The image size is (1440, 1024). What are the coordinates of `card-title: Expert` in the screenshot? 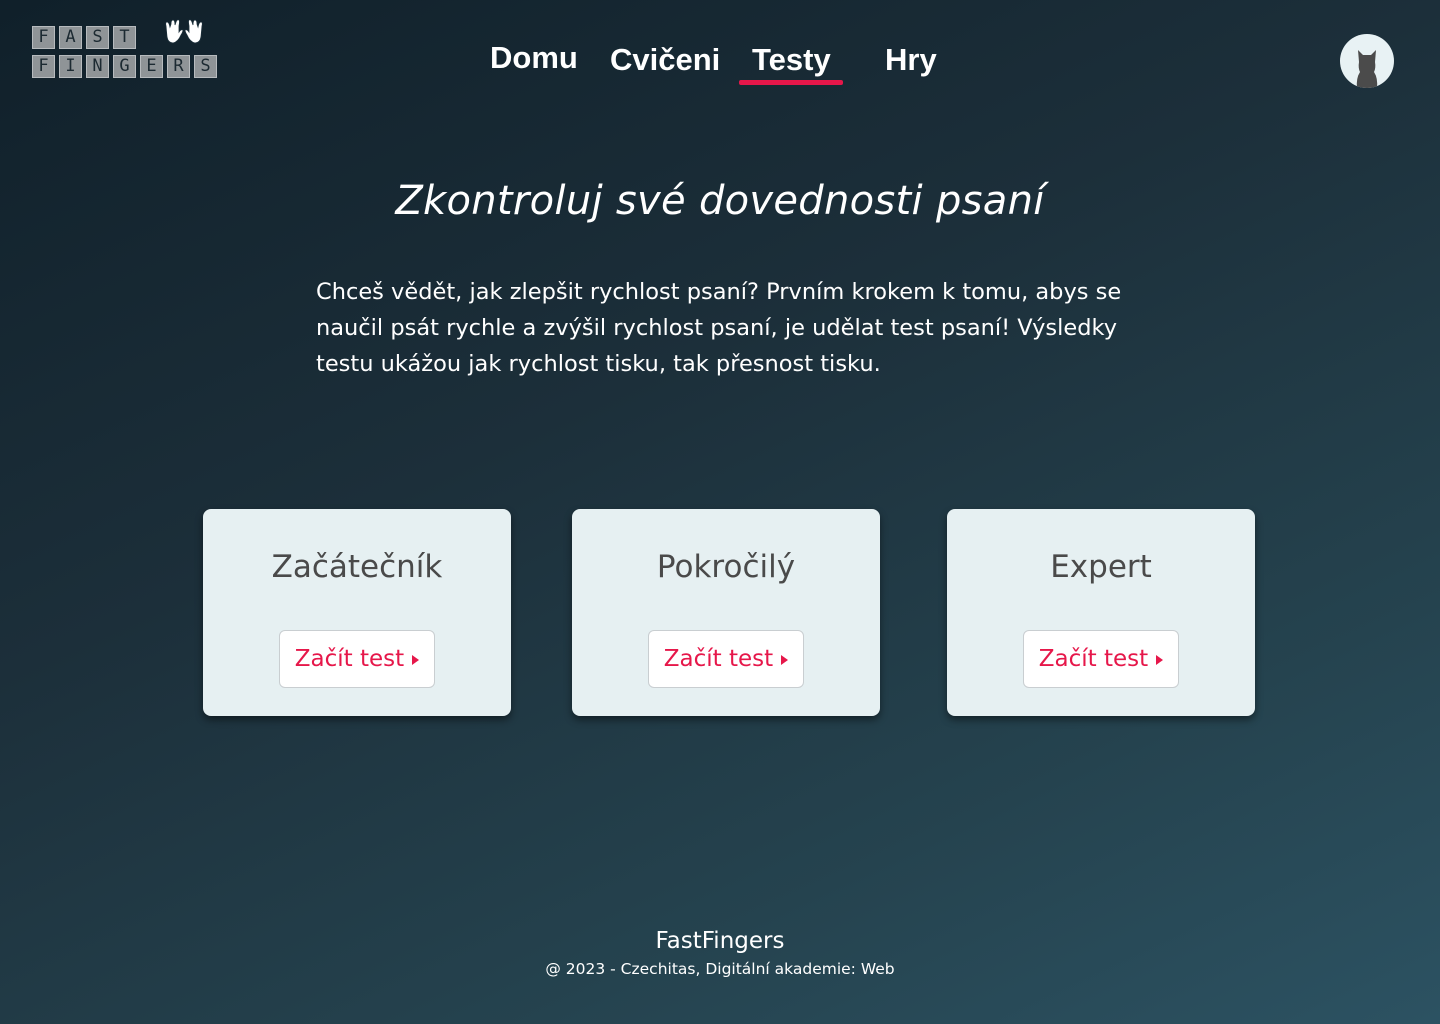 It's located at (1101, 567).